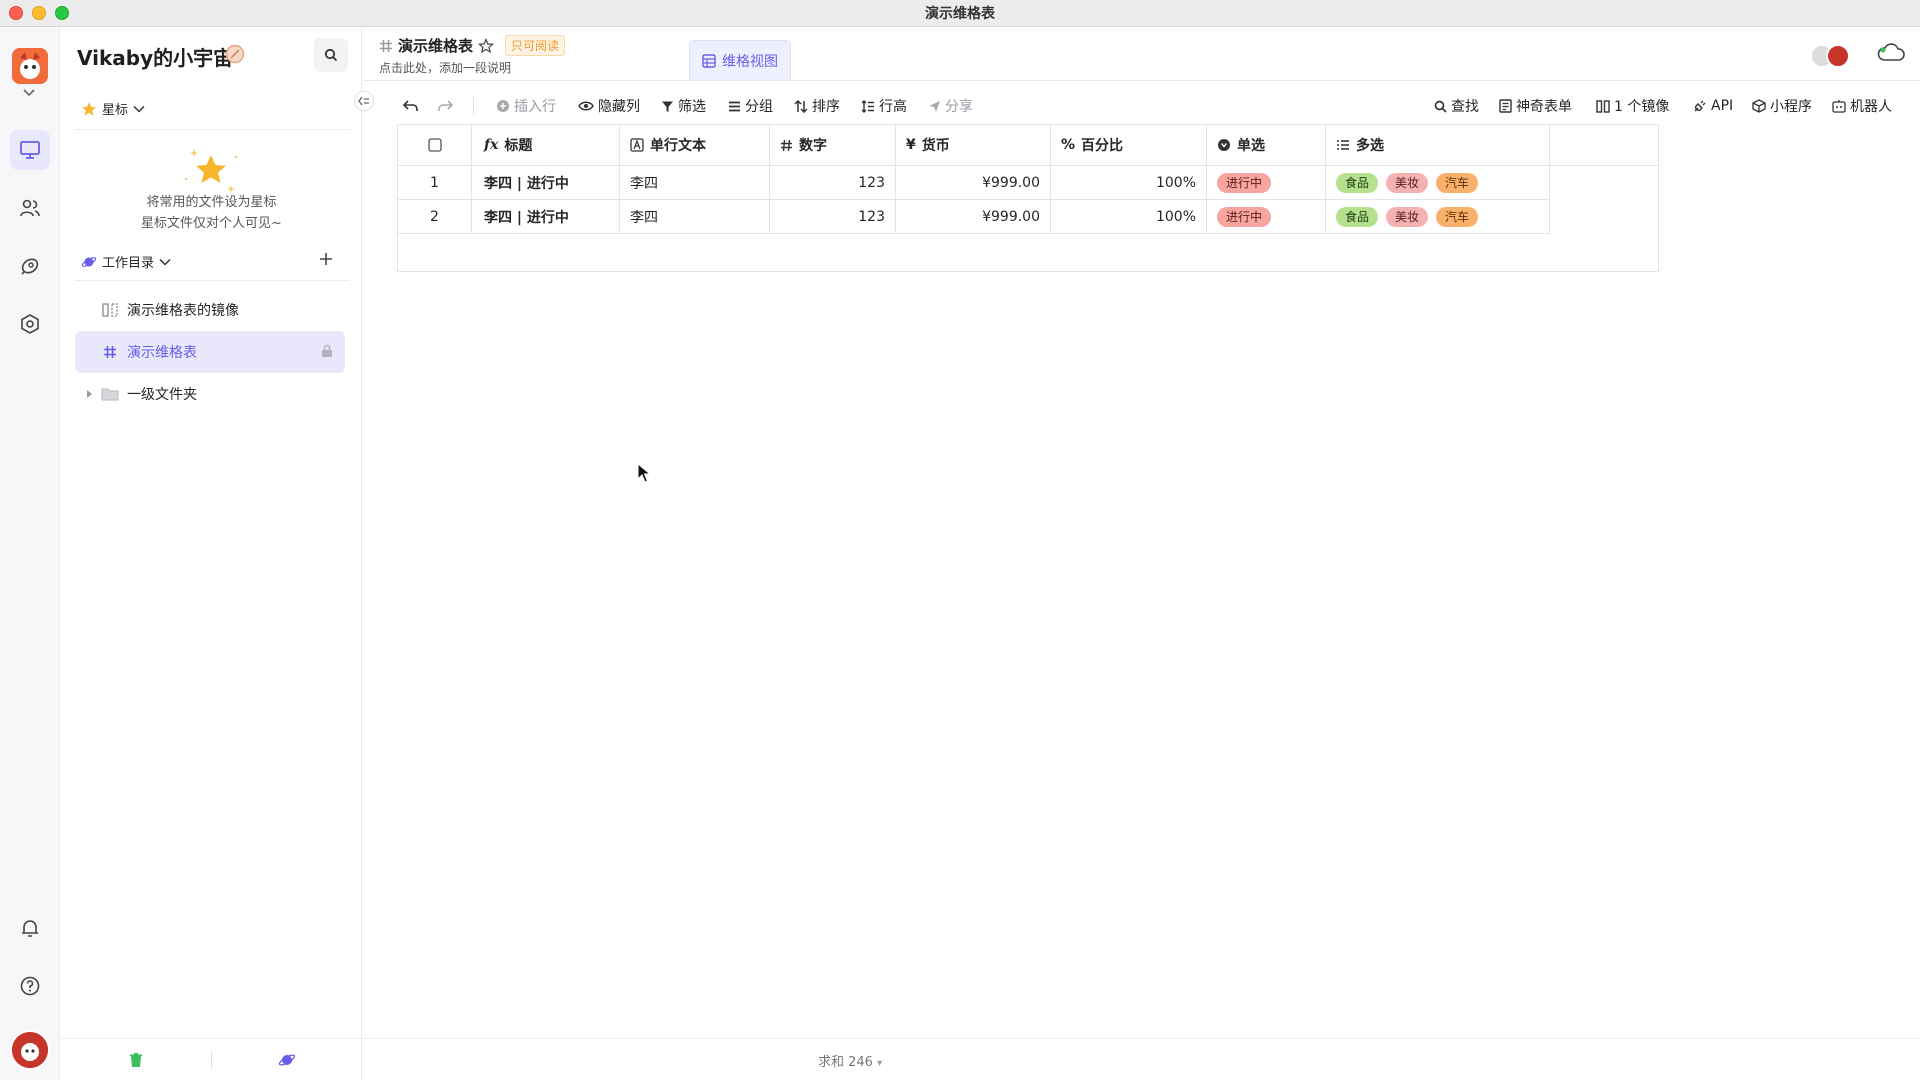 The image size is (1920, 1080). I want to click on undo-button, so click(411, 106).